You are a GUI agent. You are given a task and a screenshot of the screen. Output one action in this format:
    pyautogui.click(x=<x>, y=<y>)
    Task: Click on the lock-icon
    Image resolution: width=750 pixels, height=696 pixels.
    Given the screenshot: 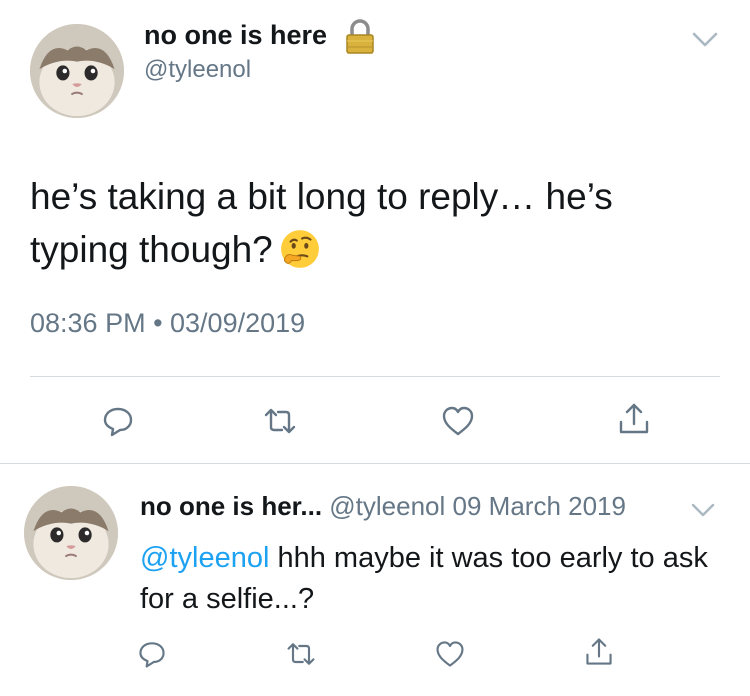 What is the action you would take?
    pyautogui.click(x=360, y=37)
    